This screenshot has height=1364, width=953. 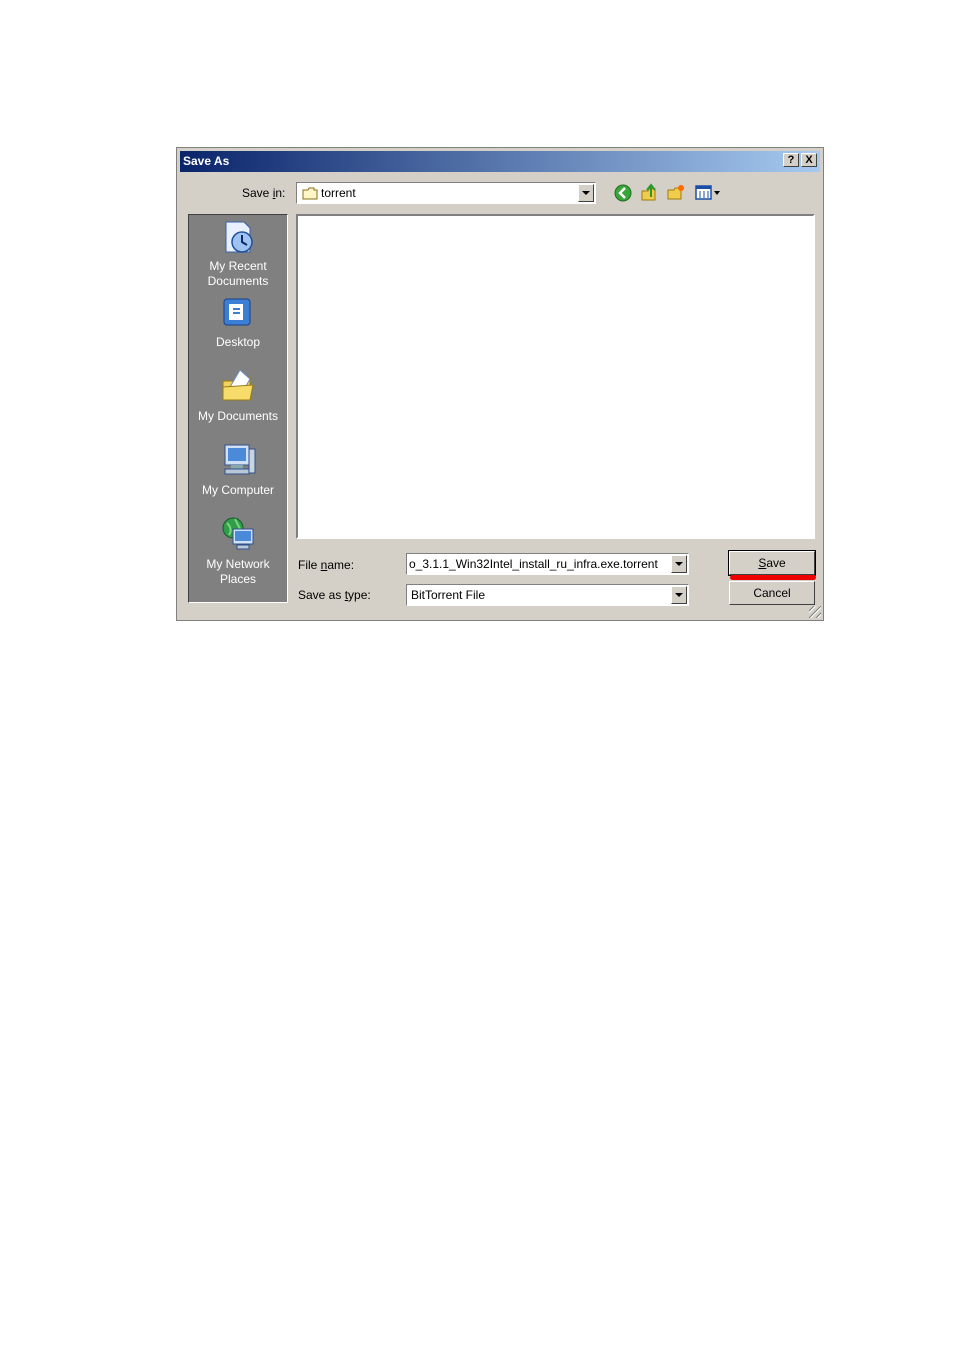 What do you see at coordinates (446, 193) in the screenshot?
I see `save-in-combo: torrent` at bounding box center [446, 193].